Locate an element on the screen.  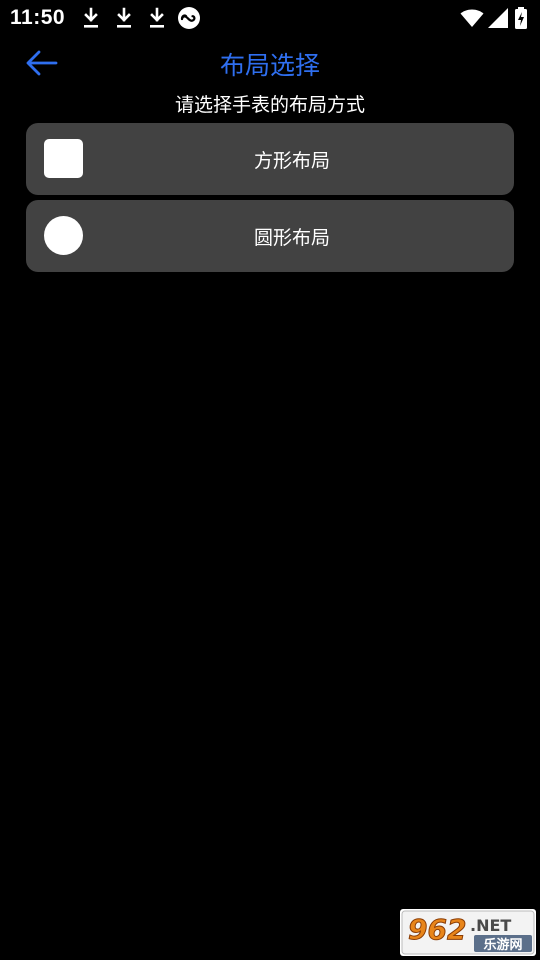
option-square-layout: 方形布局 is located at coordinates (270, 159).